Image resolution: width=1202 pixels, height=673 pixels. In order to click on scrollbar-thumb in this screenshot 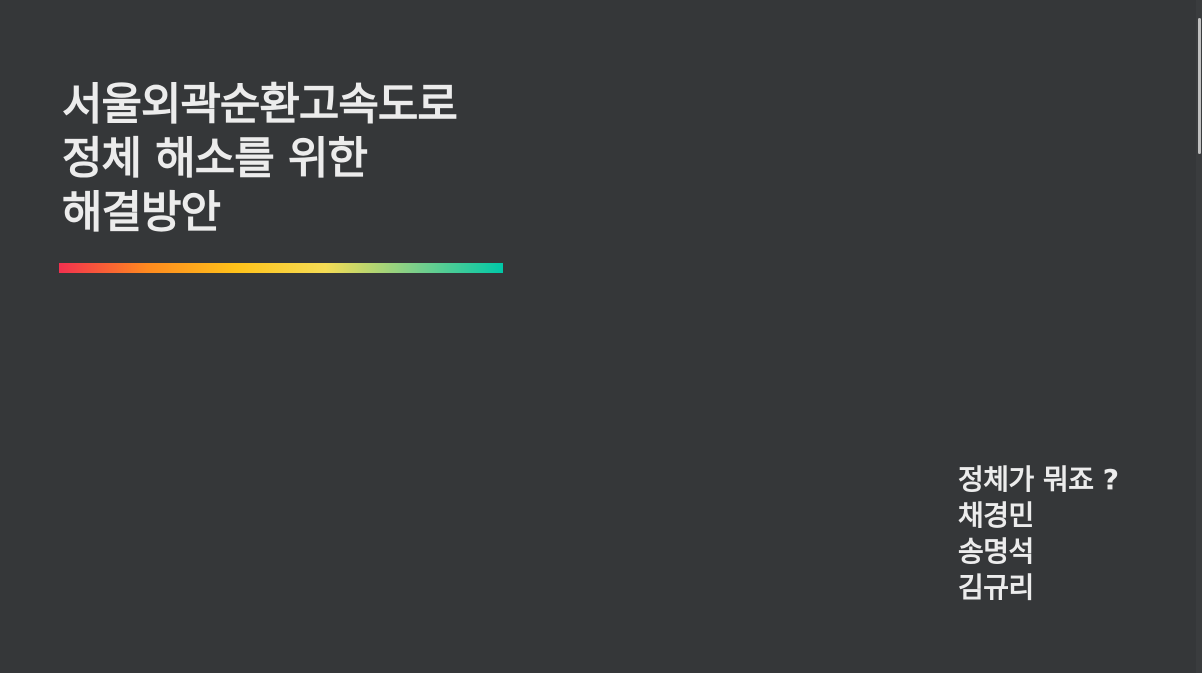, I will do `click(1199, 86)`.